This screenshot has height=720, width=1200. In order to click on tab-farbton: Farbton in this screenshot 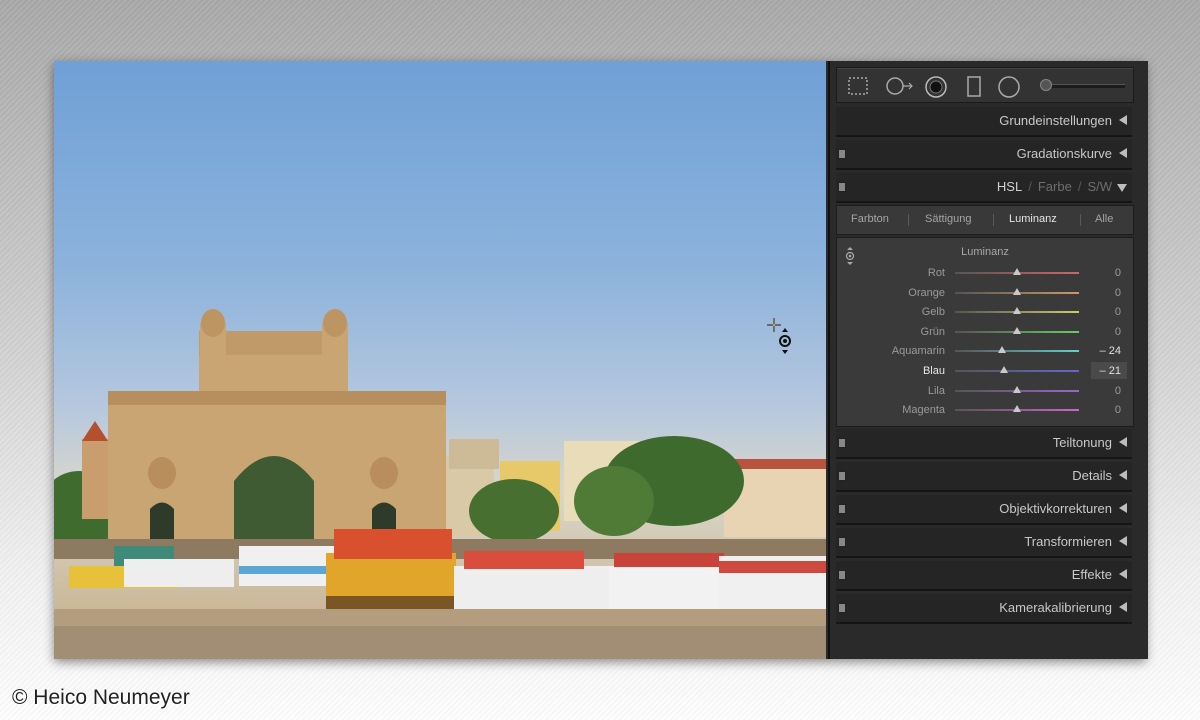, I will do `click(870, 219)`.